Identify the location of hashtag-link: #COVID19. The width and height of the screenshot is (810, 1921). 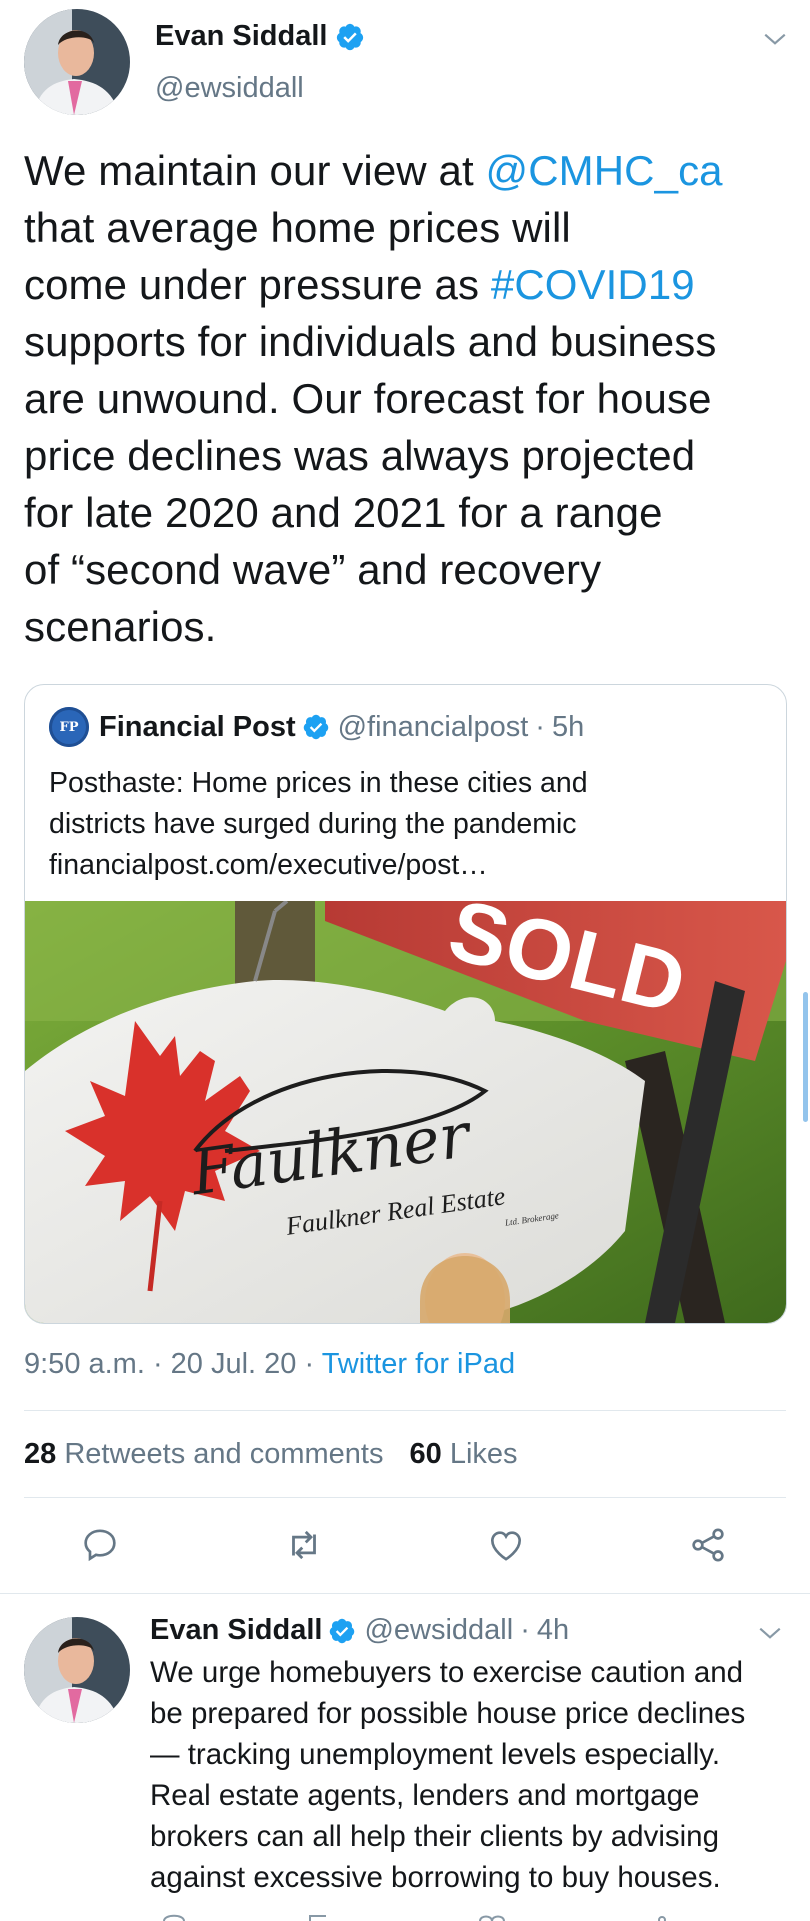
(593, 284).